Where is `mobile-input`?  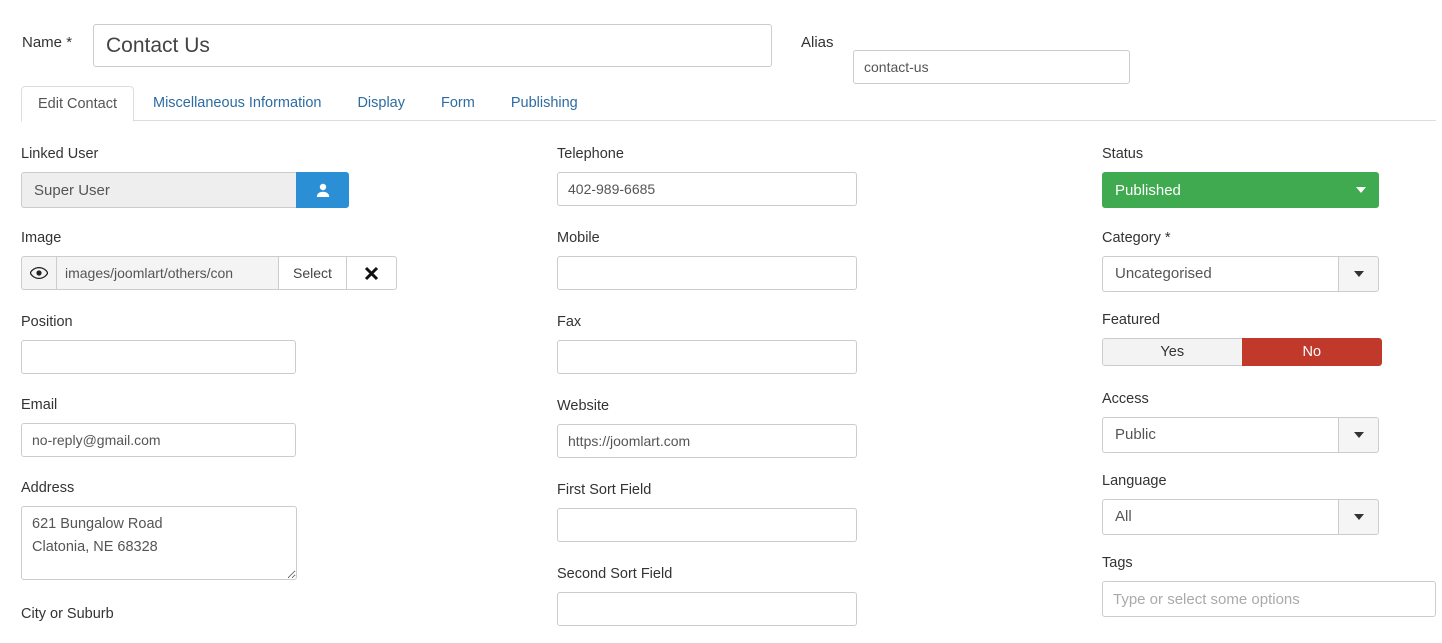 mobile-input is located at coordinates (707, 273).